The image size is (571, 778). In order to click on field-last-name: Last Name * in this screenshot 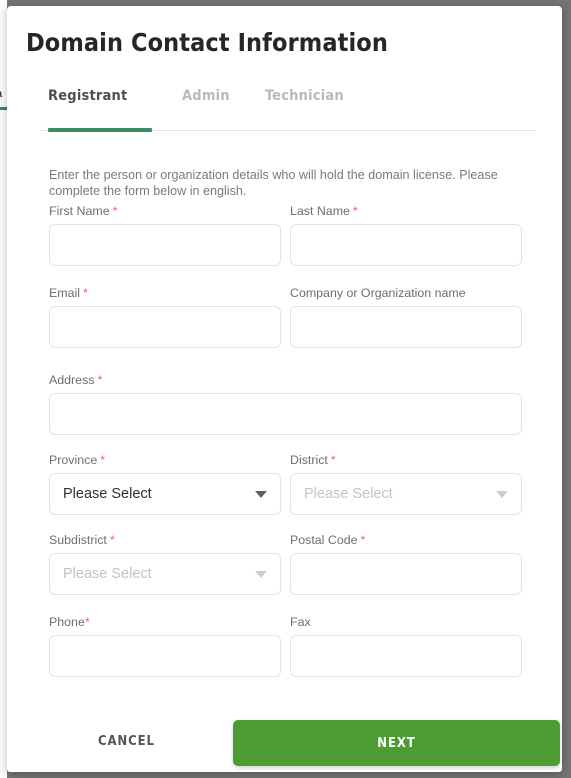, I will do `click(406, 235)`.